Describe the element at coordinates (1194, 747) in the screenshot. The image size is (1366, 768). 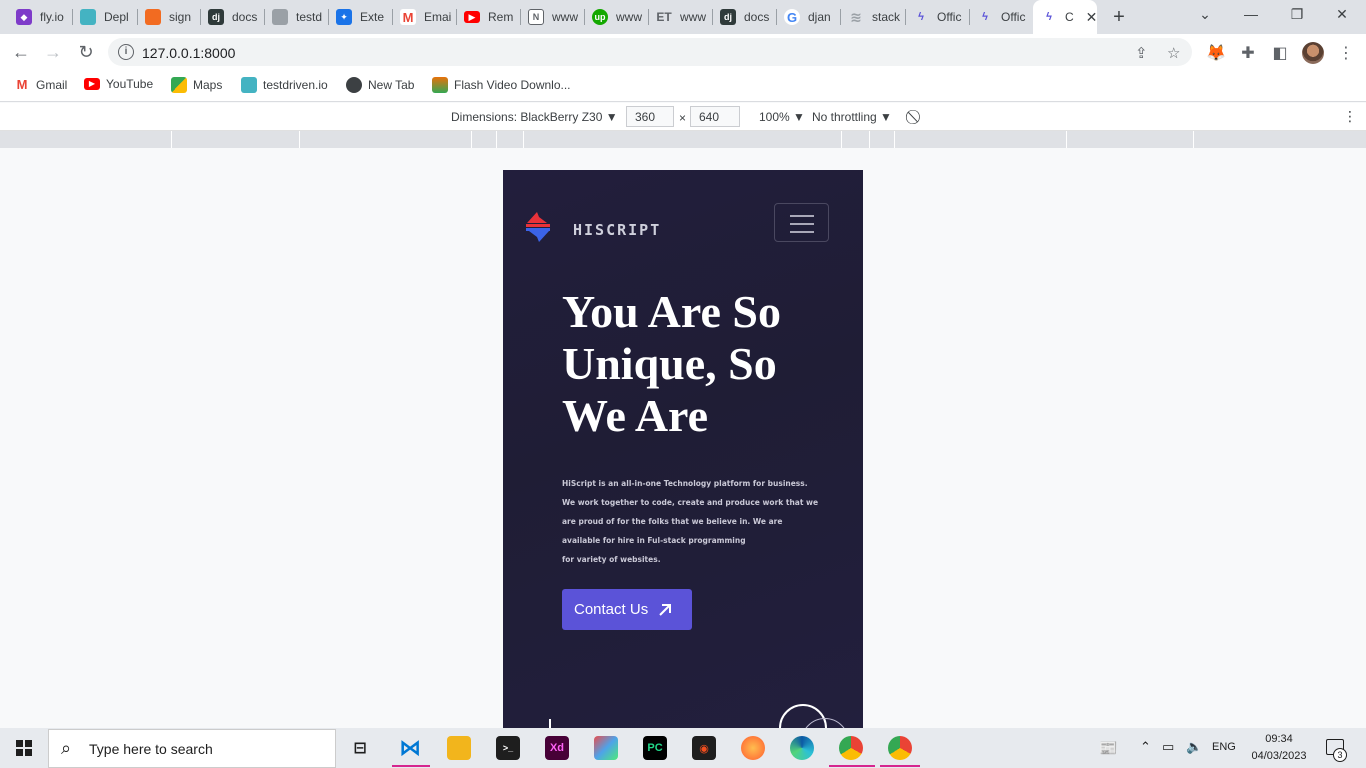
I see `volume-icon: 🔈` at that location.